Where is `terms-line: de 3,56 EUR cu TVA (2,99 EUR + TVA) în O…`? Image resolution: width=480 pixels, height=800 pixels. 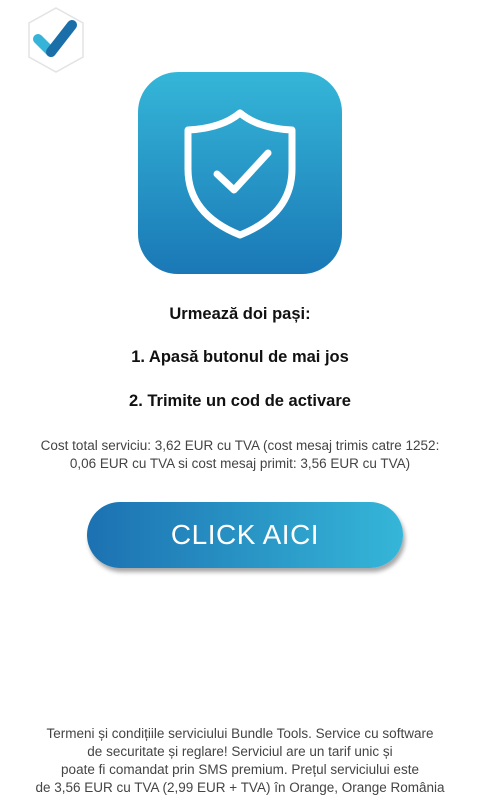 terms-line: de 3,56 EUR cu TVA (2,99 EUR + TVA) în O… is located at coordinates (240, 787).